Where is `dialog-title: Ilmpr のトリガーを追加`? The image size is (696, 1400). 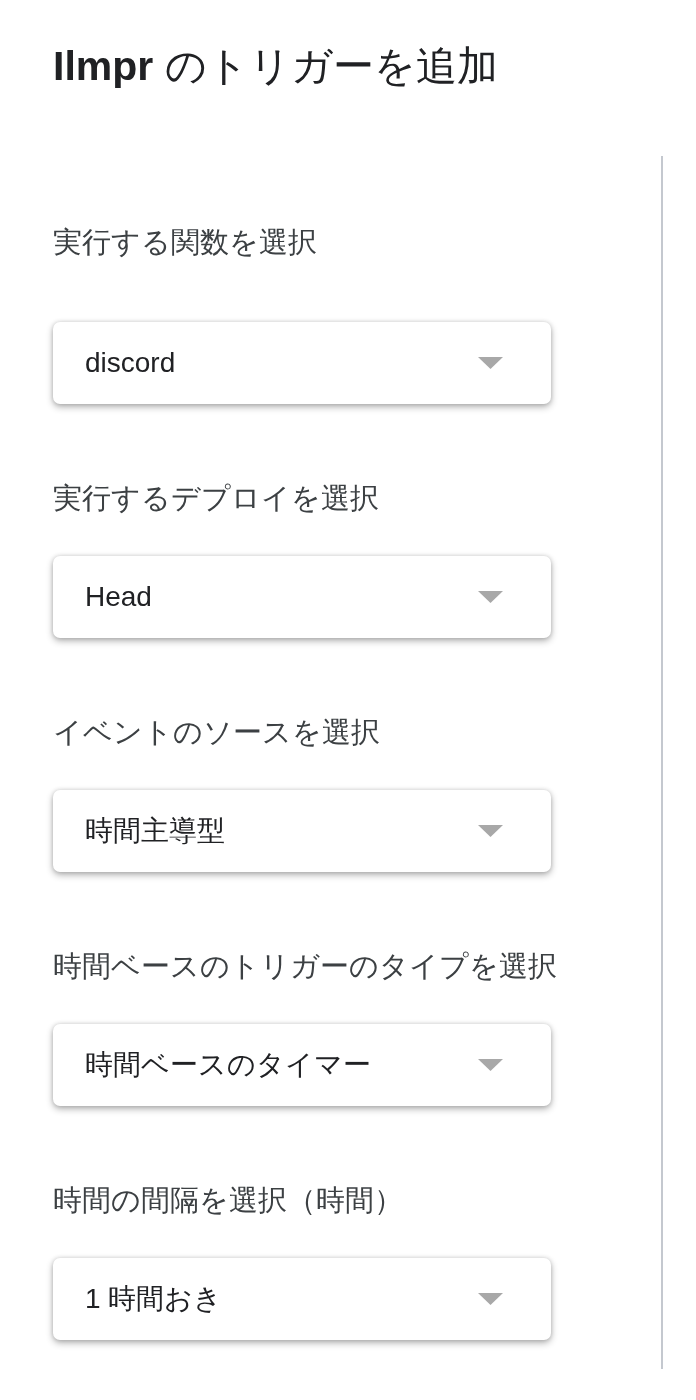
dialog-title: Ilmpr のトリガーを追加 is located at coordinates (275, 66).